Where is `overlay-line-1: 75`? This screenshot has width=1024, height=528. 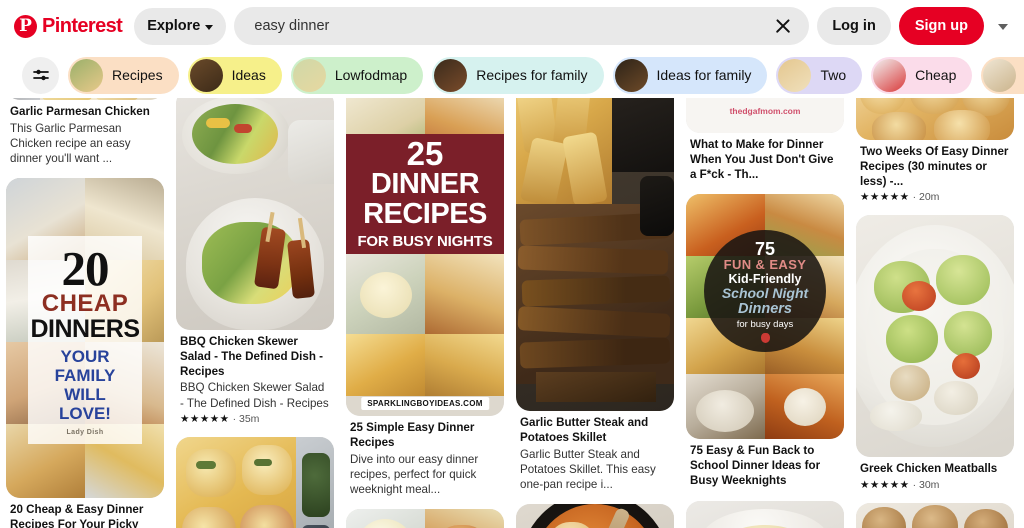
overlay-line-1: 75 is located at coordinates (765, 248).